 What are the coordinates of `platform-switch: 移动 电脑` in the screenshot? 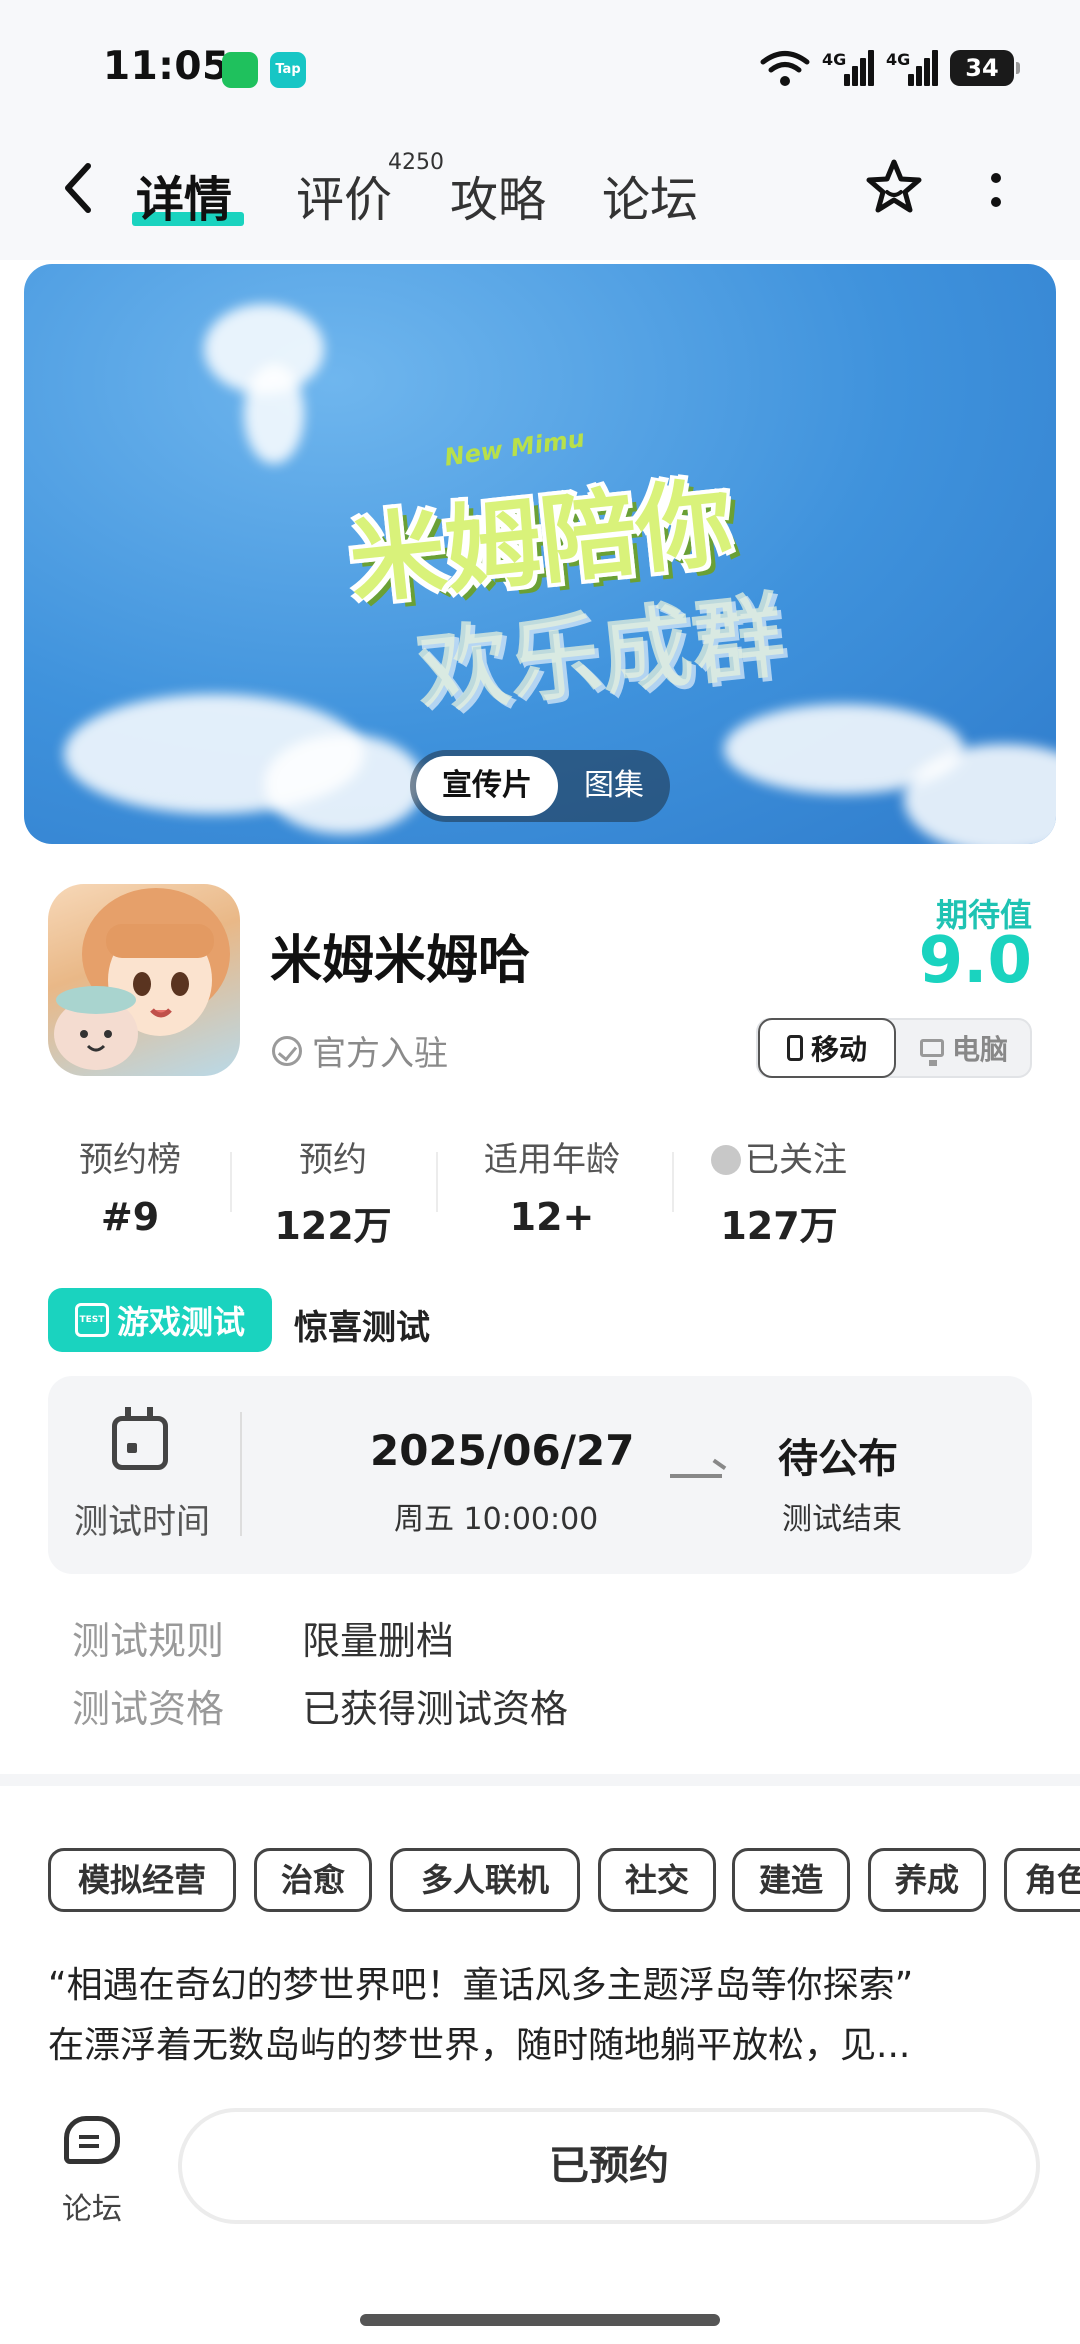 It's located at (894, 1048).